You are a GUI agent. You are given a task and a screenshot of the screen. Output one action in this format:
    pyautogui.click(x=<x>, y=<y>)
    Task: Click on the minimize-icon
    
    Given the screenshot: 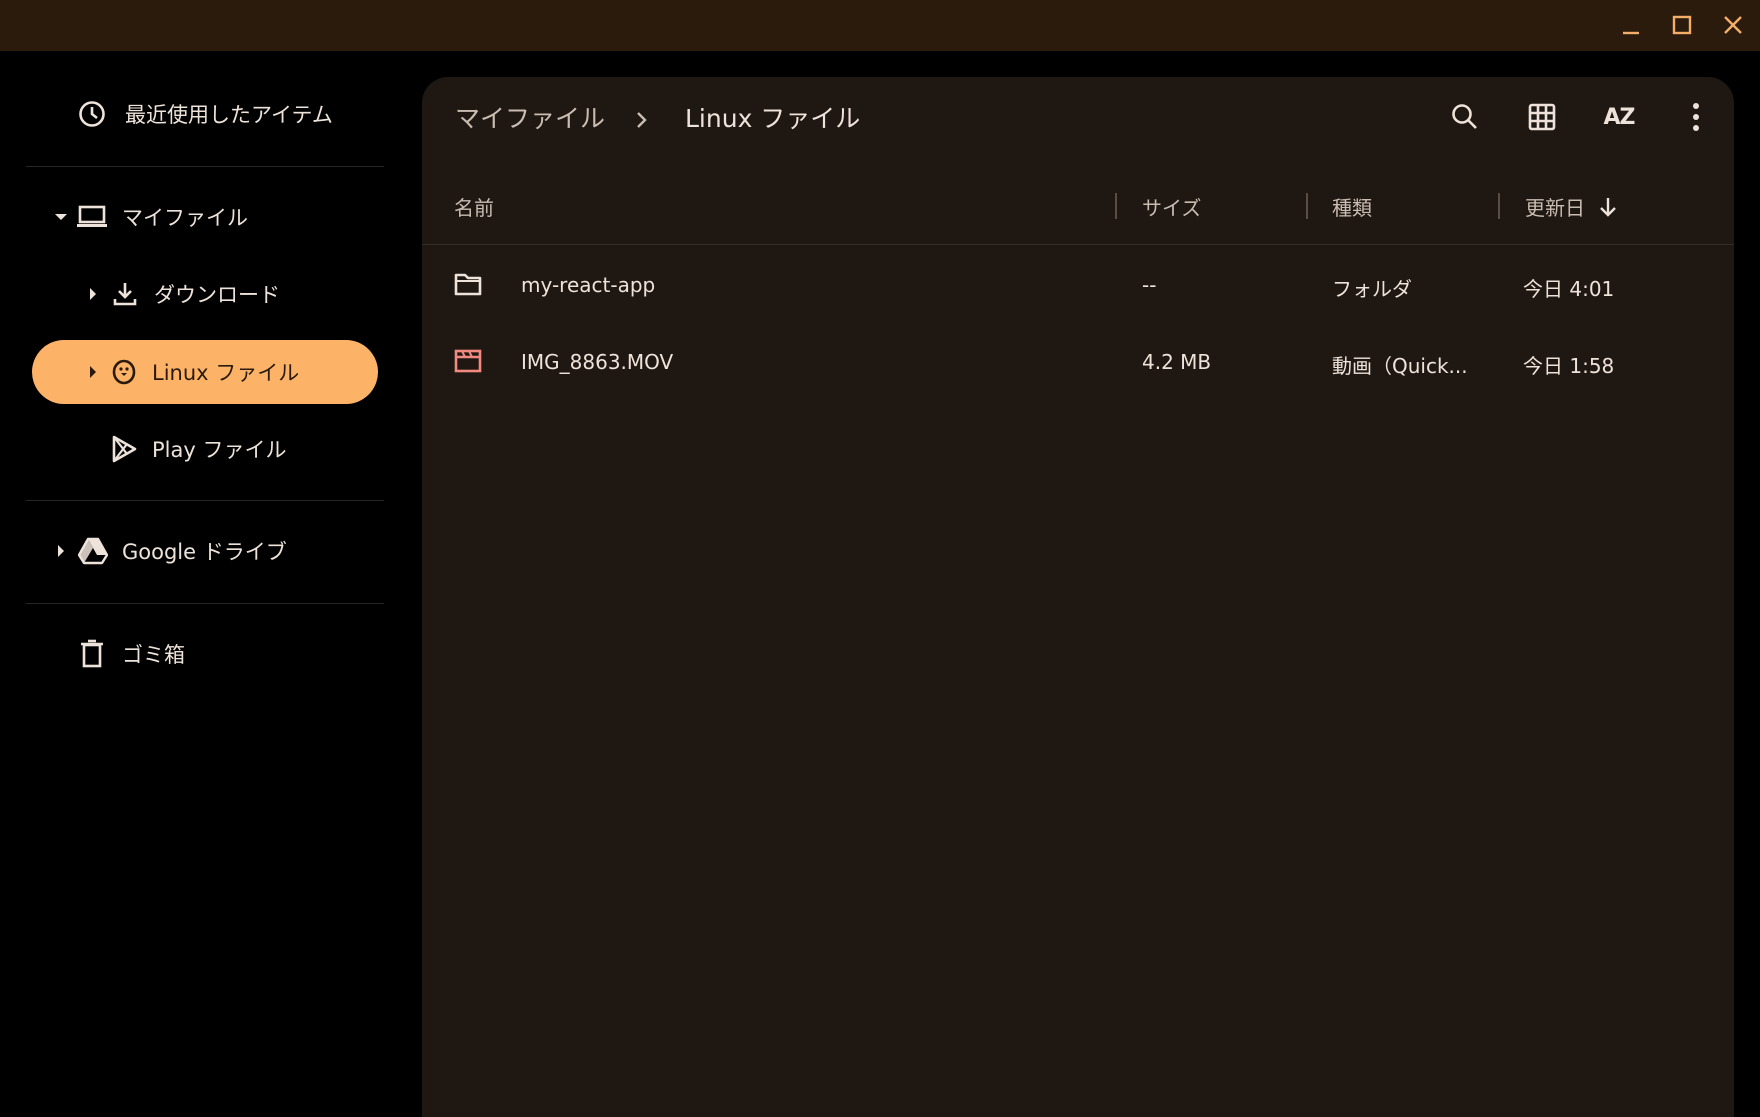 What is the action you would take?
    pyautogui.click(x=1631, y=33)
    